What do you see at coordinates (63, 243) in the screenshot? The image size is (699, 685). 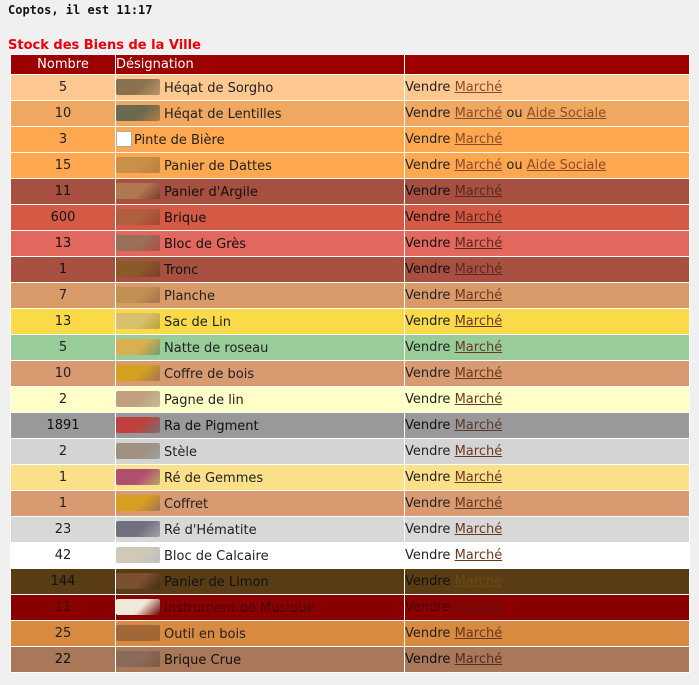 I see `item-quantity: 13` at bounding box center [63, 243].